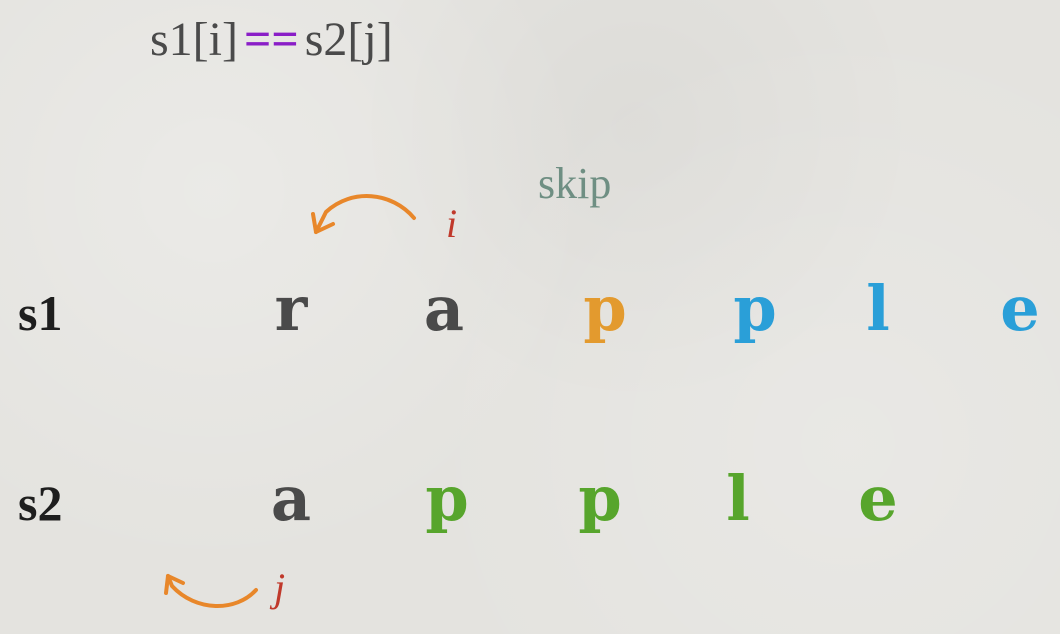 The width and height of the screenshot is (1060, 634). I want to click on pointer-i-label: i, so click(452, 223).